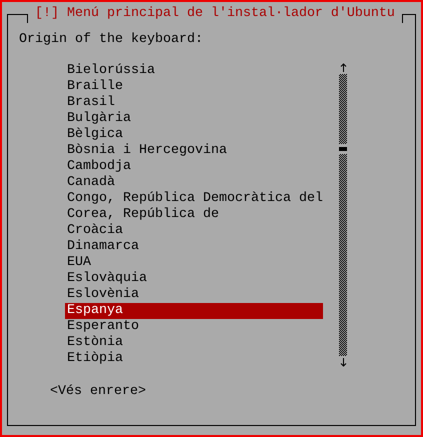  I want to click on list-item: Esperanto, so click(194, 327).